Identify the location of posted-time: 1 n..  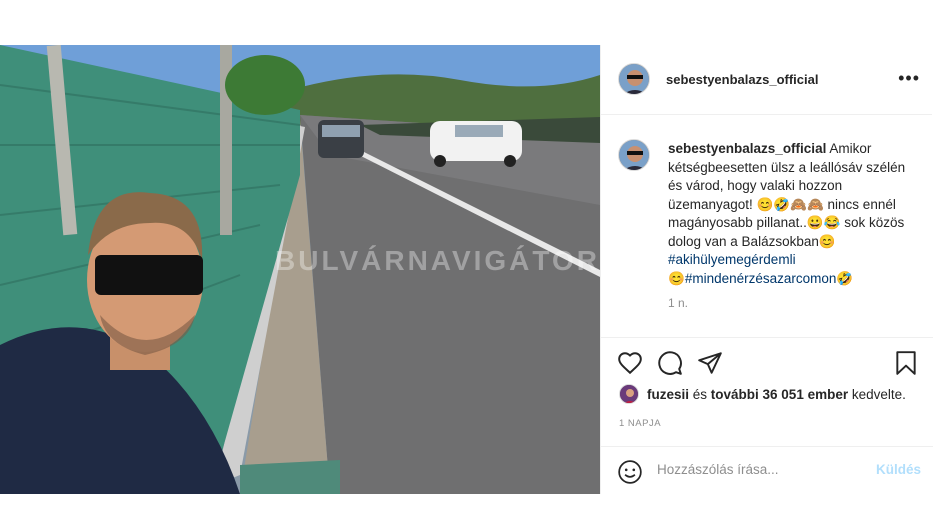
(678, 303).